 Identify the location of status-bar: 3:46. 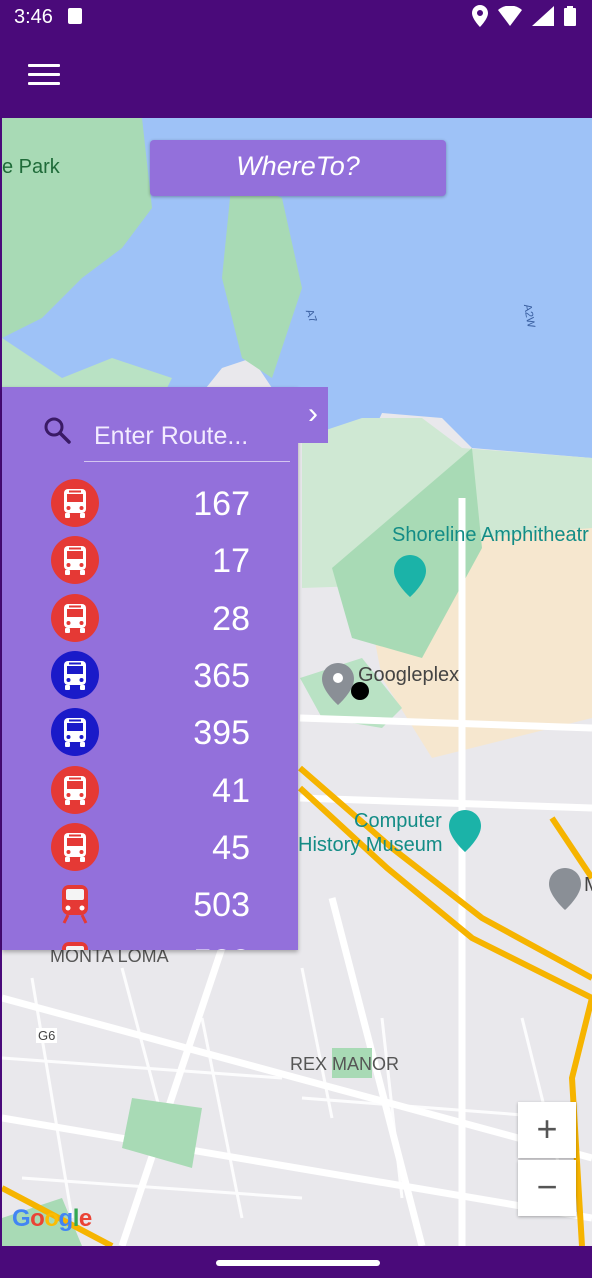
(296, 17).